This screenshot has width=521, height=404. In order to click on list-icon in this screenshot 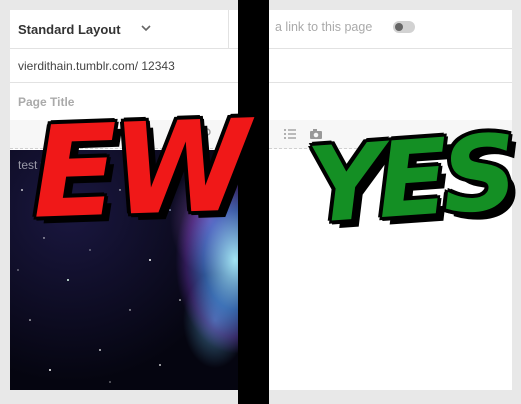, I will do `click(290, 134)`.